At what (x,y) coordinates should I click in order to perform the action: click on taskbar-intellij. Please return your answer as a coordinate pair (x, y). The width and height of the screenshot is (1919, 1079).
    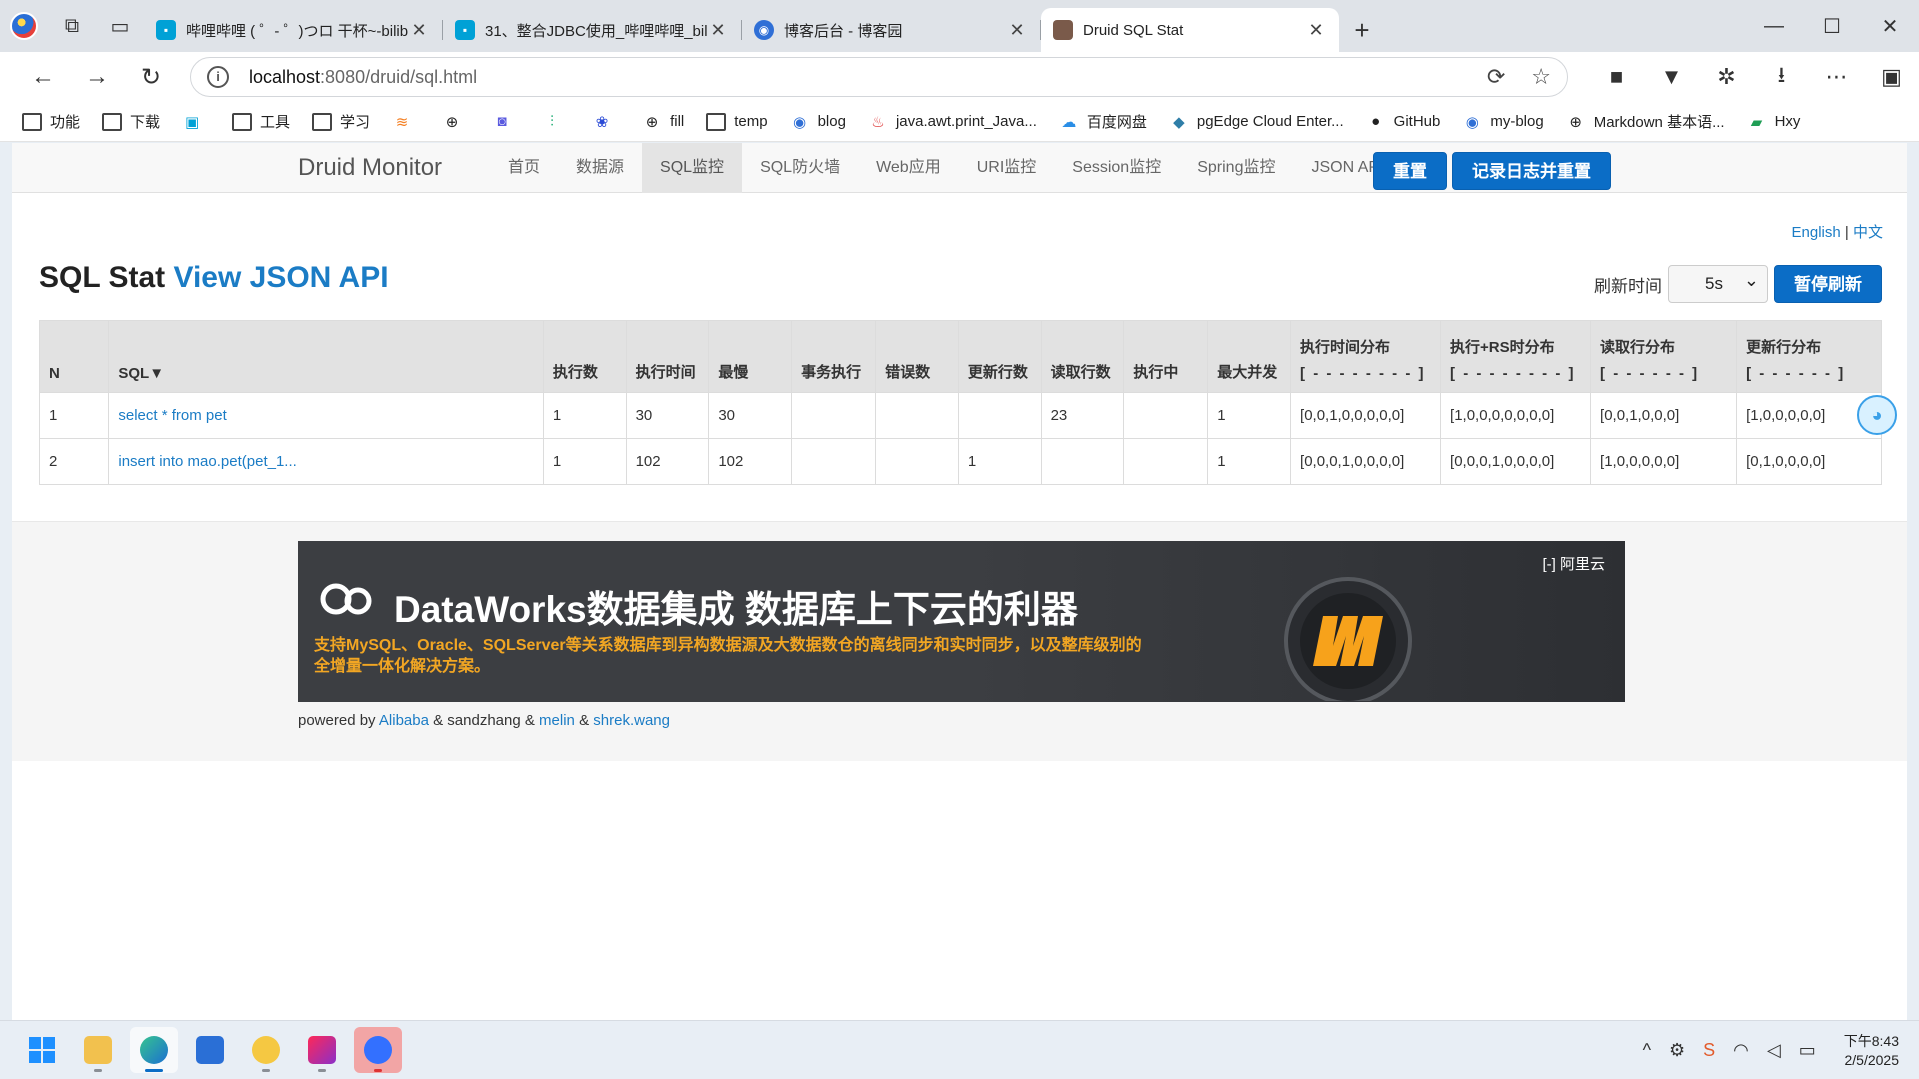
    Looking at the image, I should click on (322, 1050).